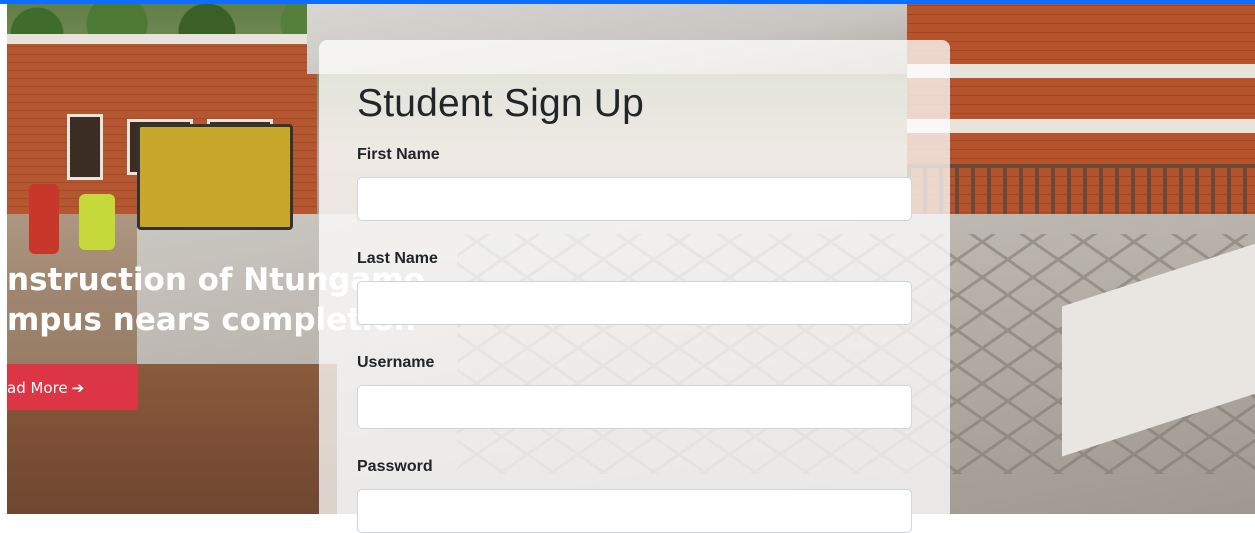  I want to click on username-label: Username, so click(396, 362).